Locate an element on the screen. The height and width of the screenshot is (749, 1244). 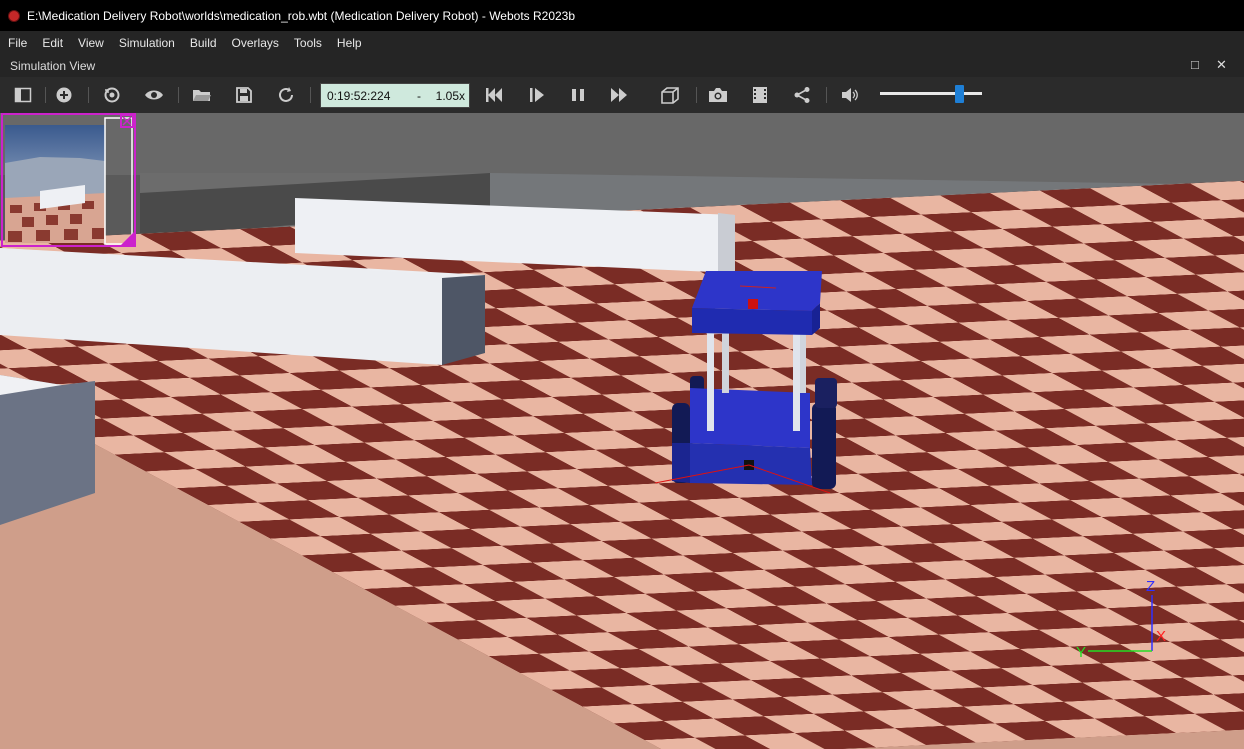
volume-icon is located at coordinates (850, 95).